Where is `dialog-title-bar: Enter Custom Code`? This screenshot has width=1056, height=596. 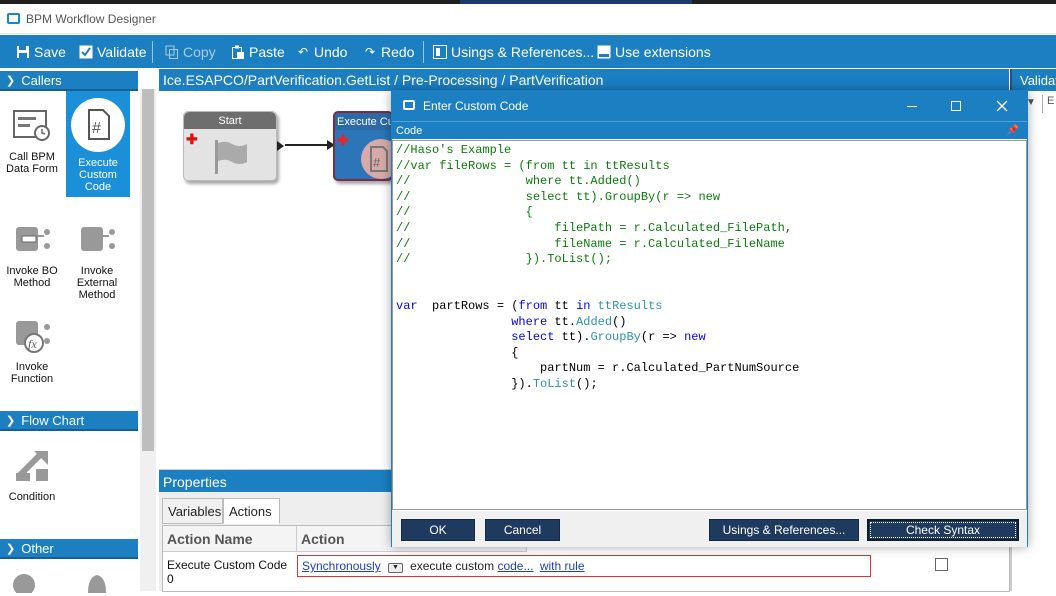 dialog-title-bar: Enter Custom Code is located at coordinates (709, 106).